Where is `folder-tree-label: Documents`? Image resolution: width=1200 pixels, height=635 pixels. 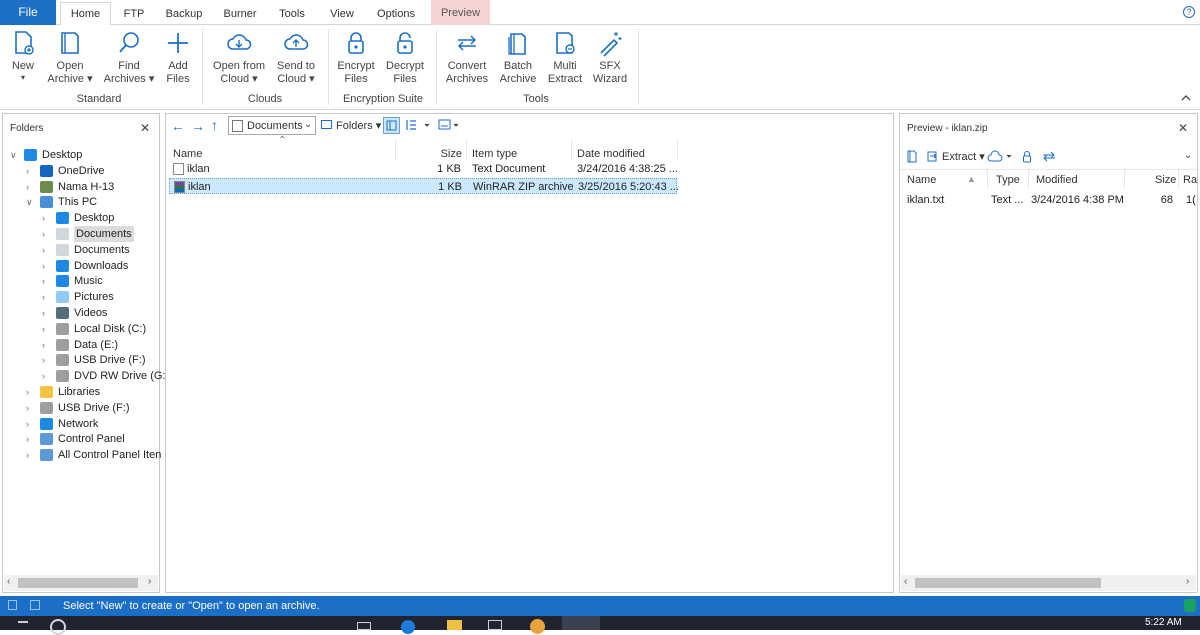
folder-tree-label: Documents is located at coordinates (102, 249).